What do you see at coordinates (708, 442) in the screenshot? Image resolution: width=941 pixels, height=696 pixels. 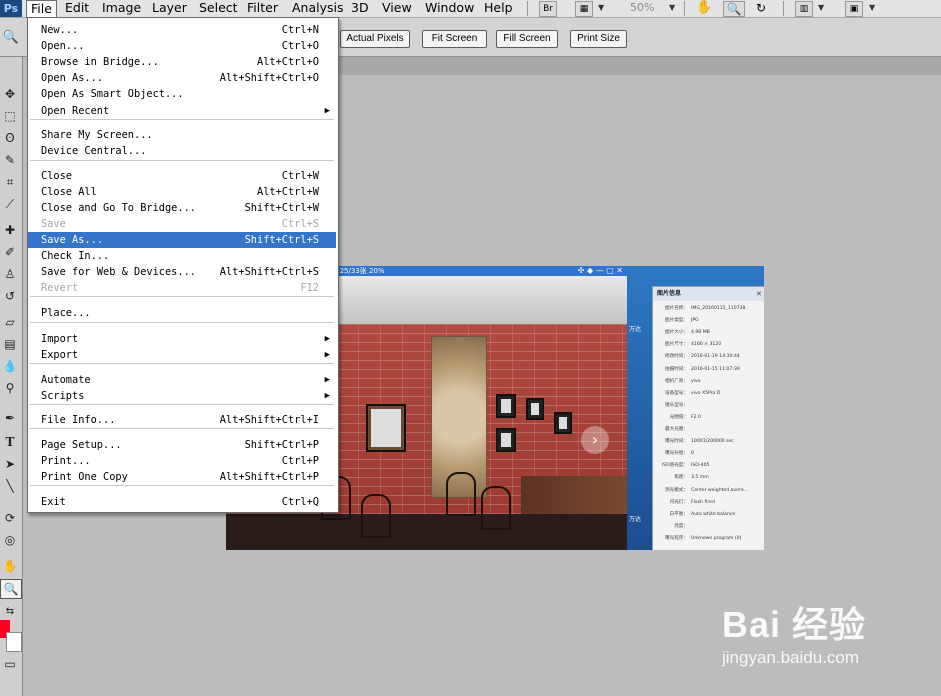 I see `info-row: 曝光时间： 10001/200000 sec` at bounding box center [708, 442].